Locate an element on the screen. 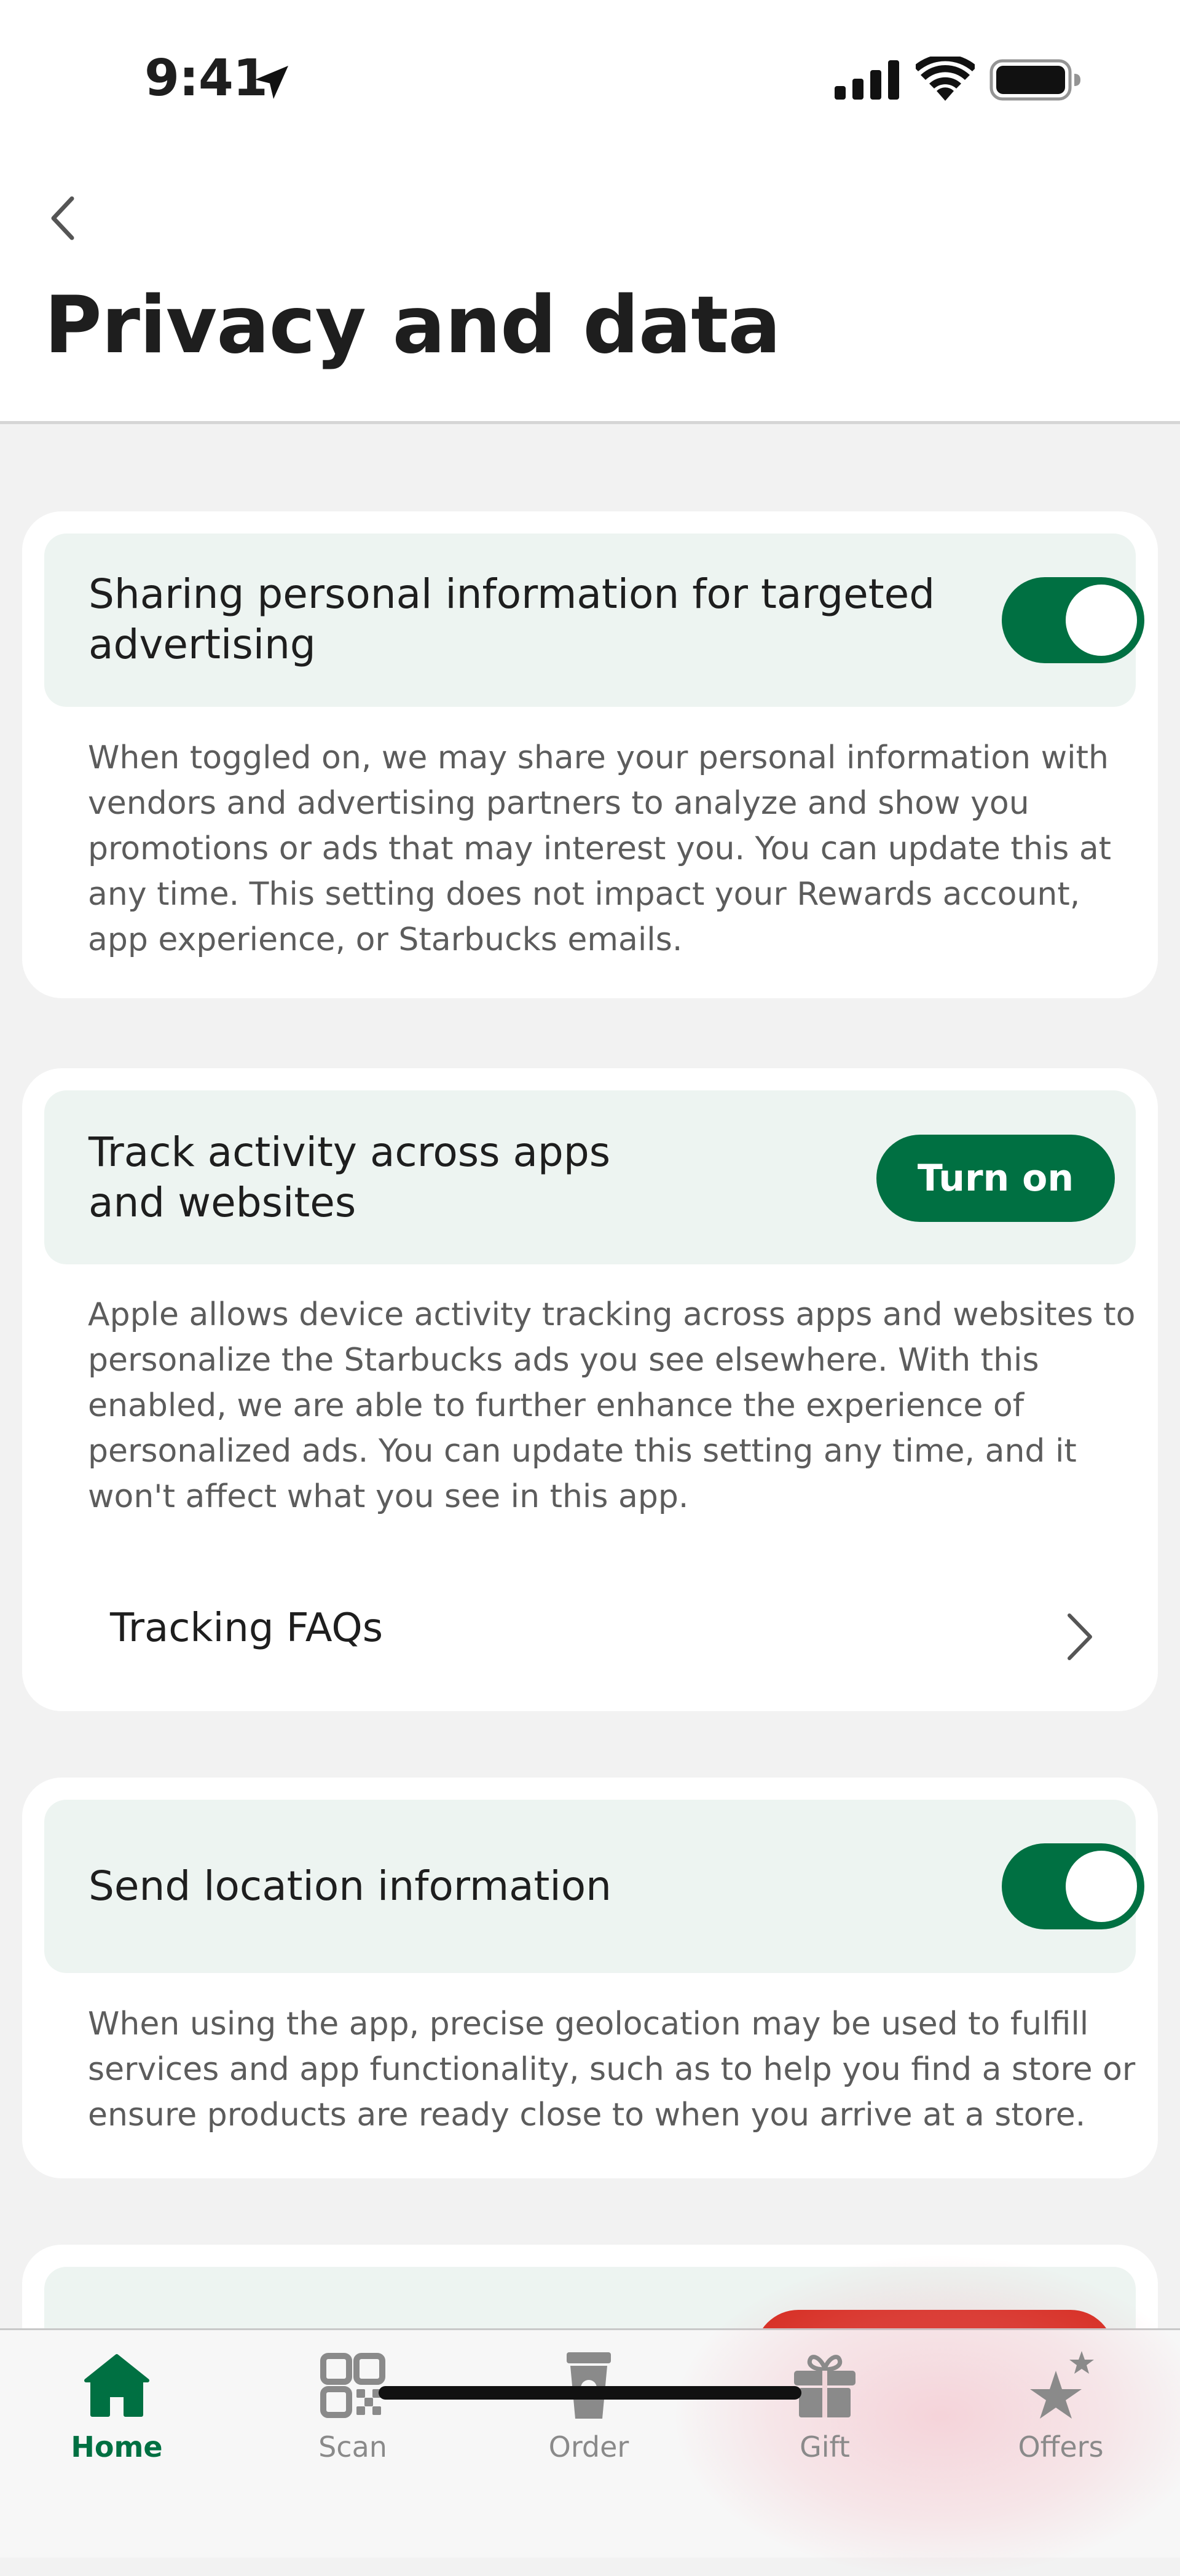 The width and height of the screenshot is (1180, 2576). status-time: 9:41 is located at coordinates (206, 79).